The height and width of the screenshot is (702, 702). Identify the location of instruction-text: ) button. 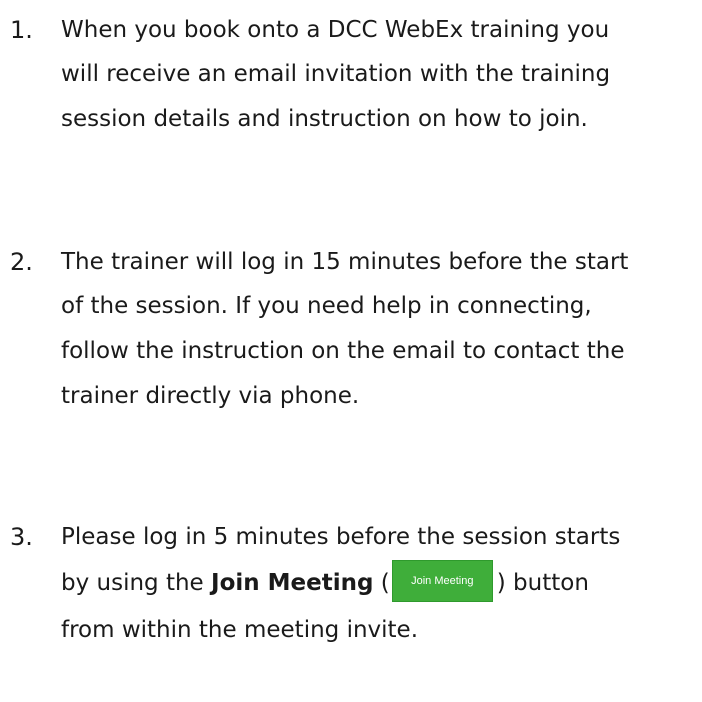
(542, 583).